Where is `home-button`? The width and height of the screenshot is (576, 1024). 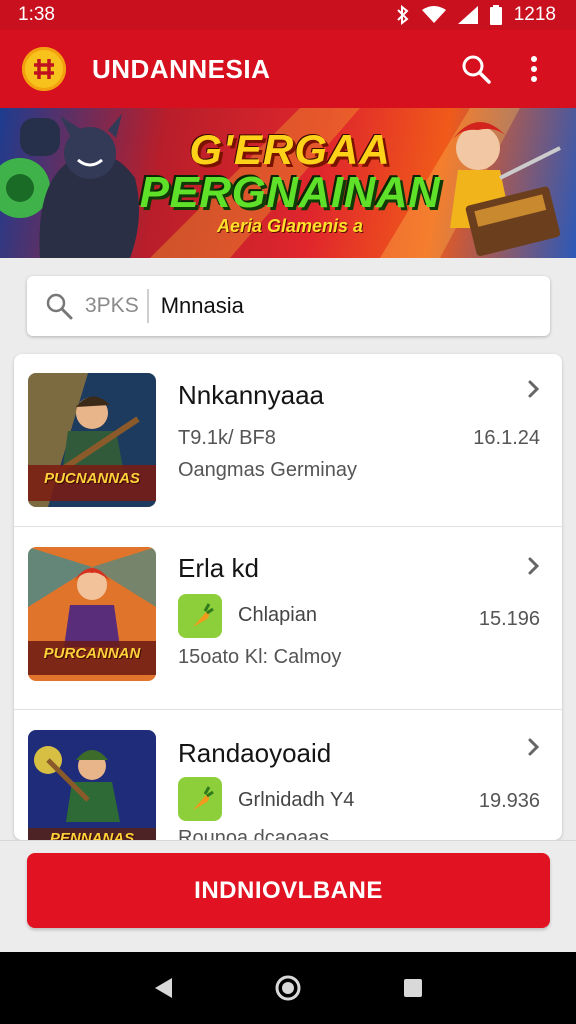
home-button is located at coordinates (288, 988).